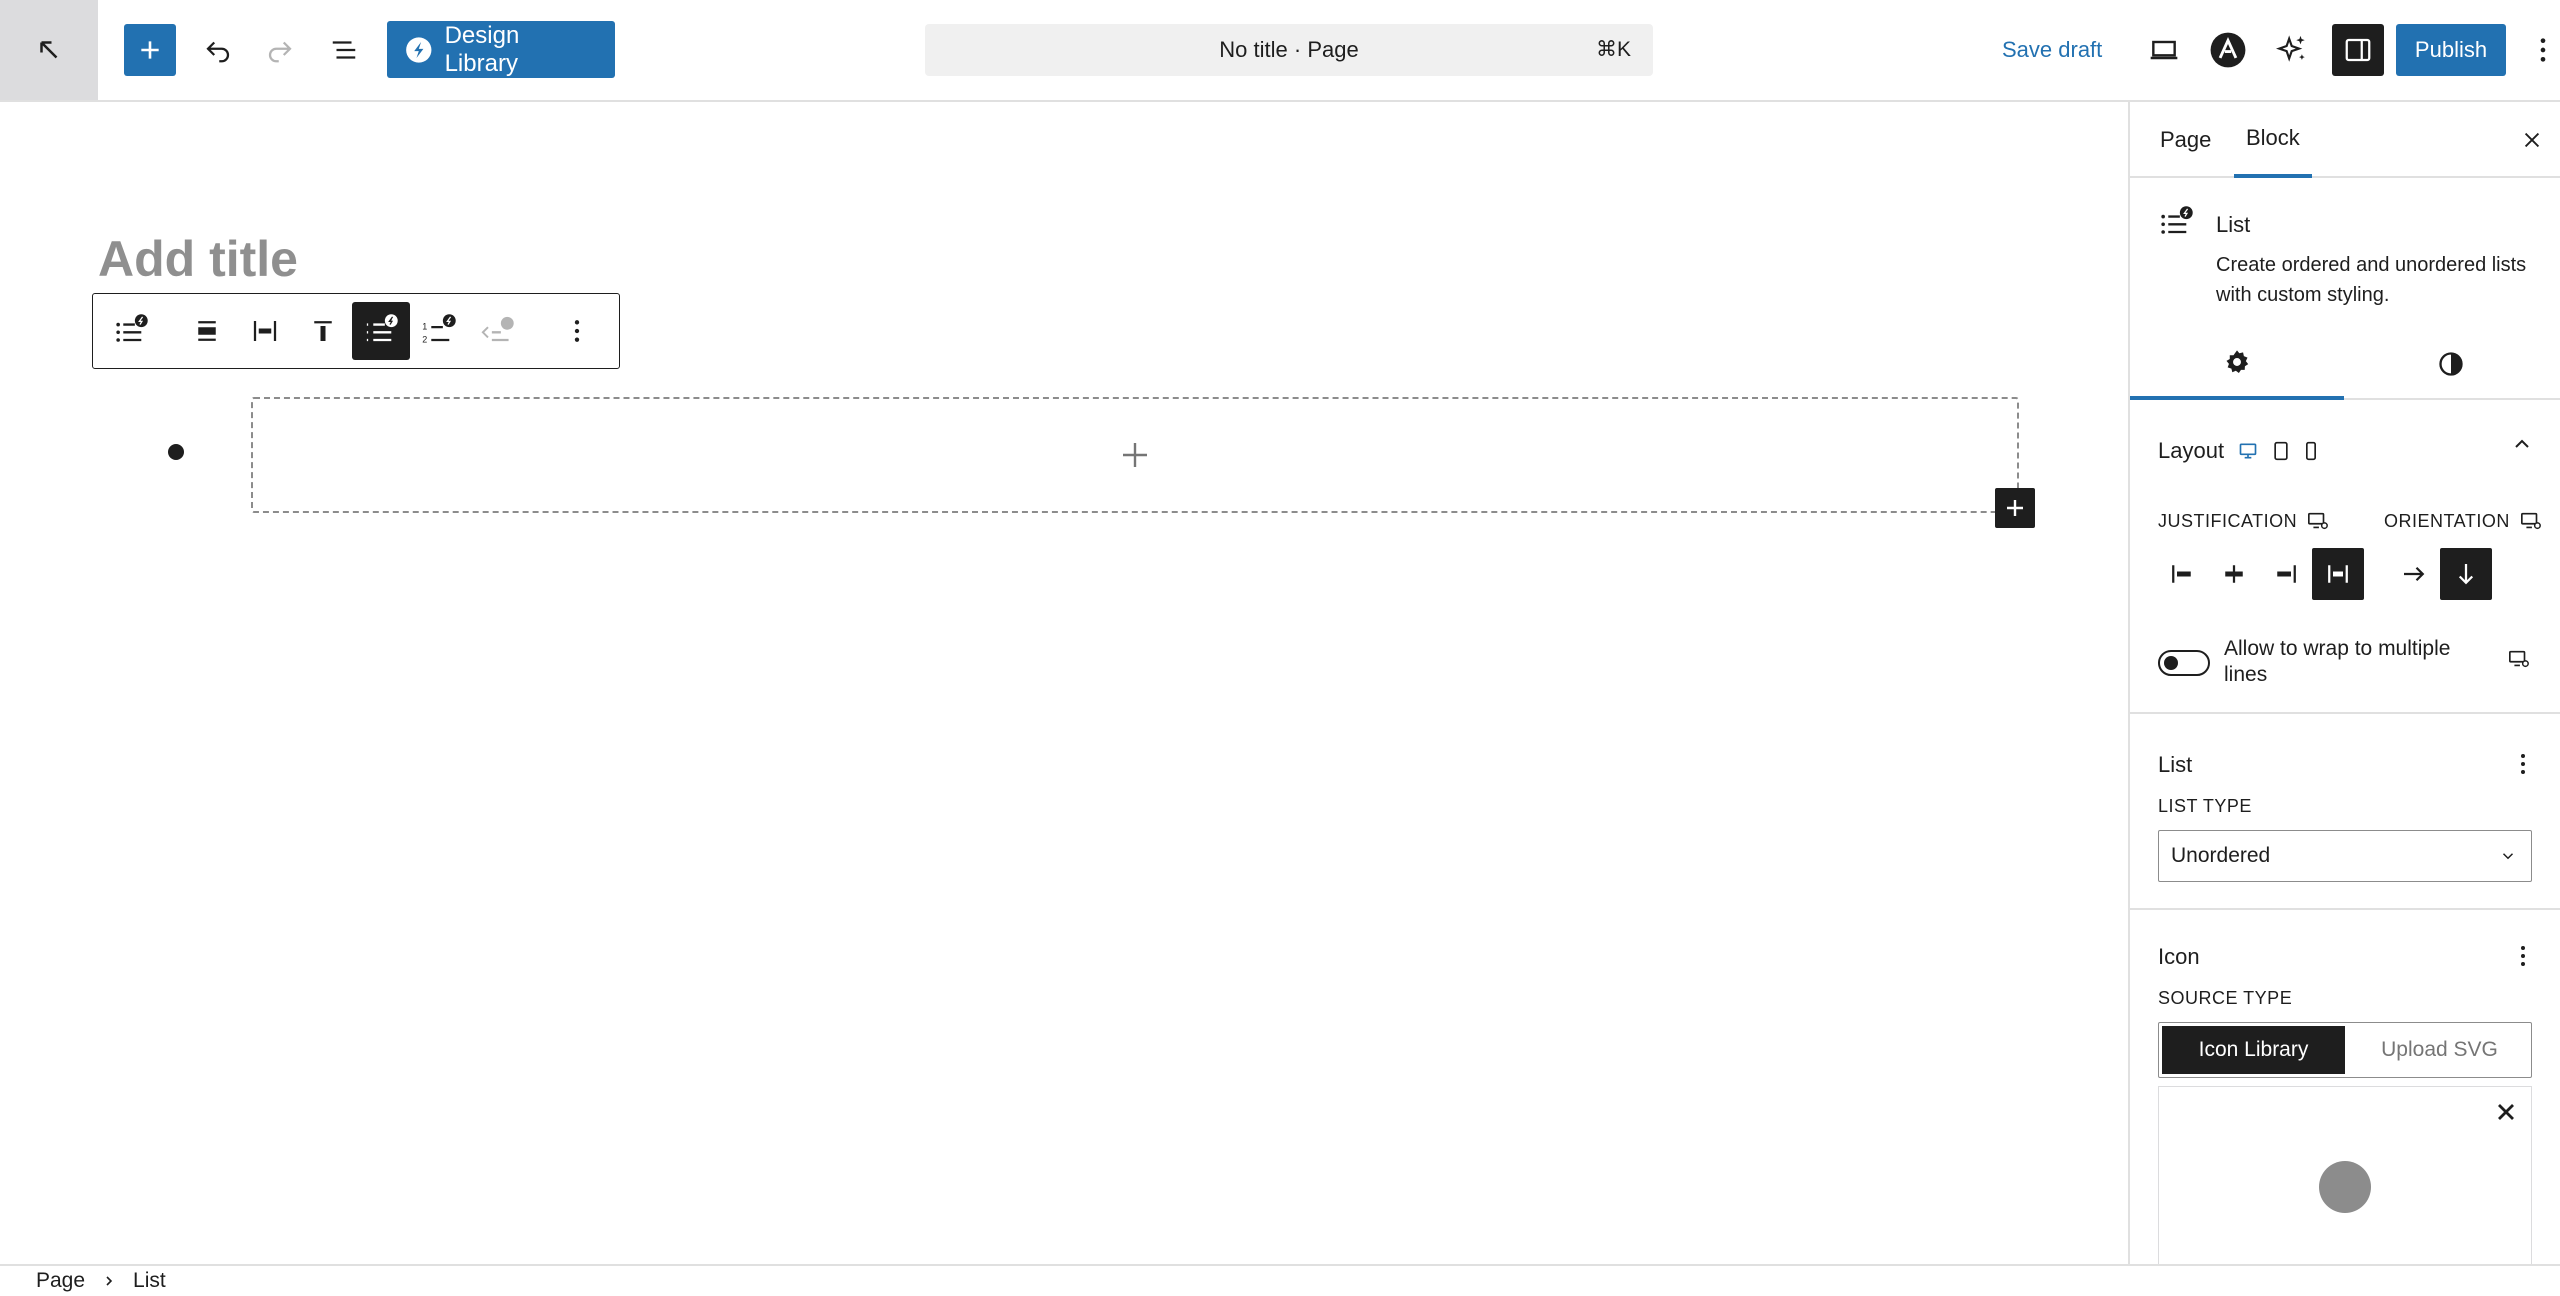 Image resolution: width=2560 pixels, height=1296 pixels. I want to click on icon-preview, so click(2345, 1175).